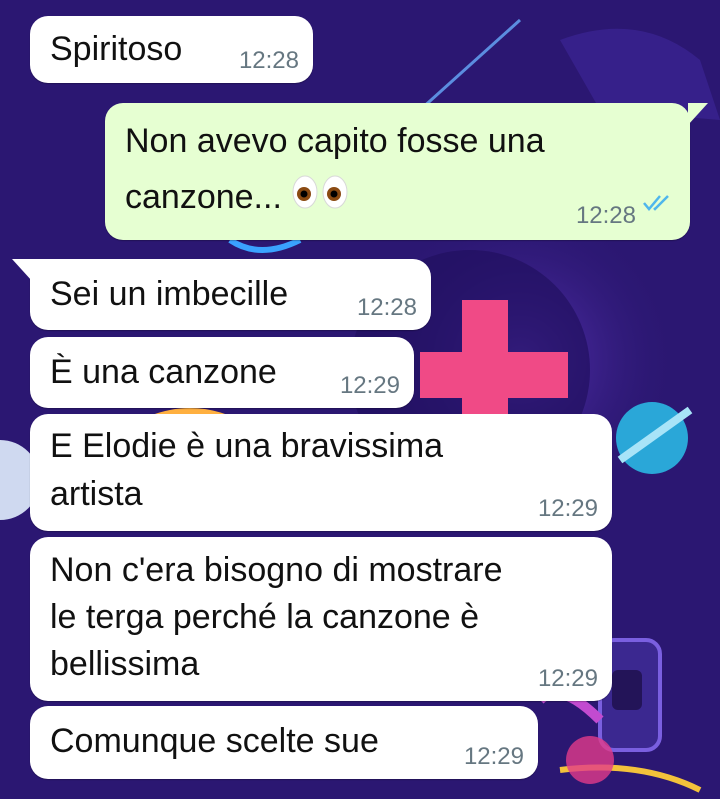  Describe the element at coordinates (230, 294) in the screenshot. I see `message-bubble-incoming: Sei un imbecille 12:28` at that location.